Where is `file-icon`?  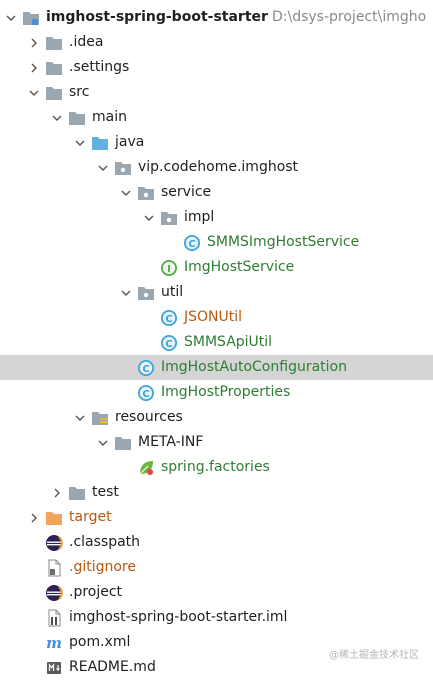
file-icon is located at coordinates (54, 568).